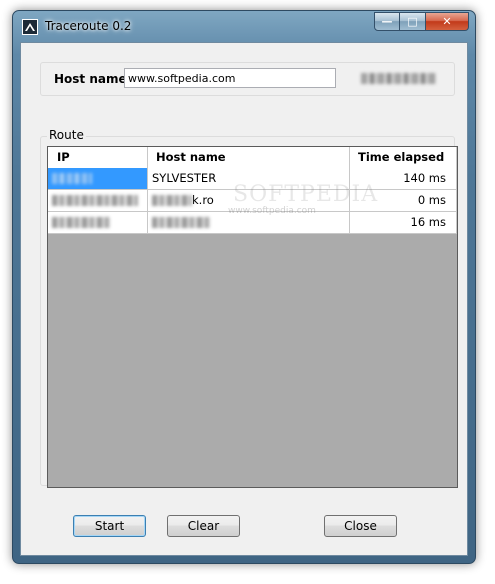 The height and width of the screenshot is (584, 495). Describe the element at coordinates (249, 201) in the screenshot. I see `host-cell: k.ro` at that location.